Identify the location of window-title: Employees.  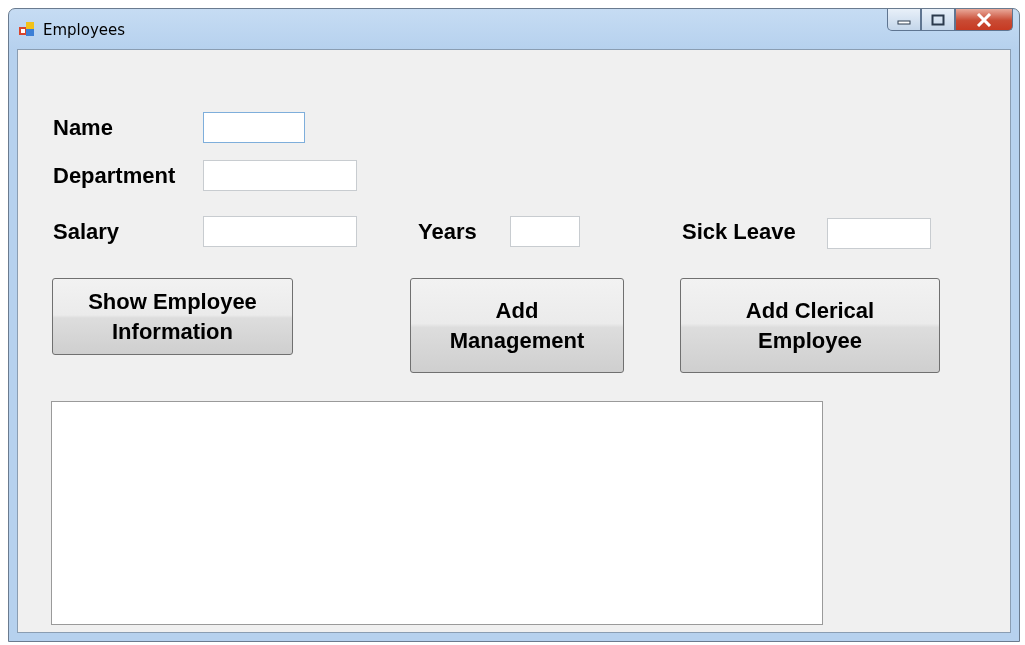
(84, 30).